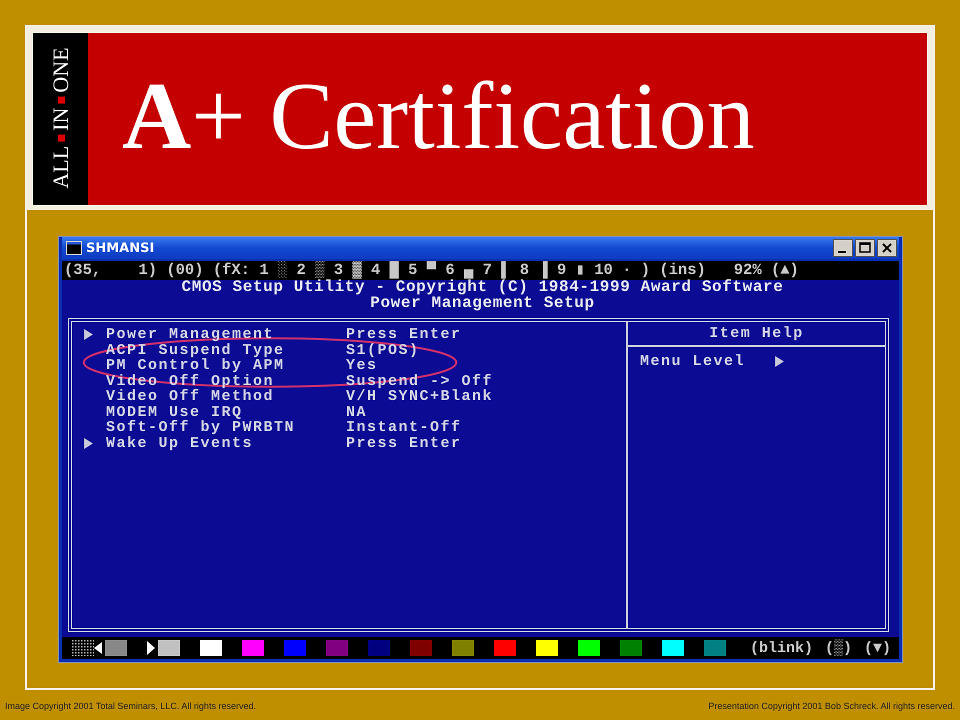 The height and width of the screenshot is (720, 960). I want to click on setting-value: Instant-Off, so click(404, 428).